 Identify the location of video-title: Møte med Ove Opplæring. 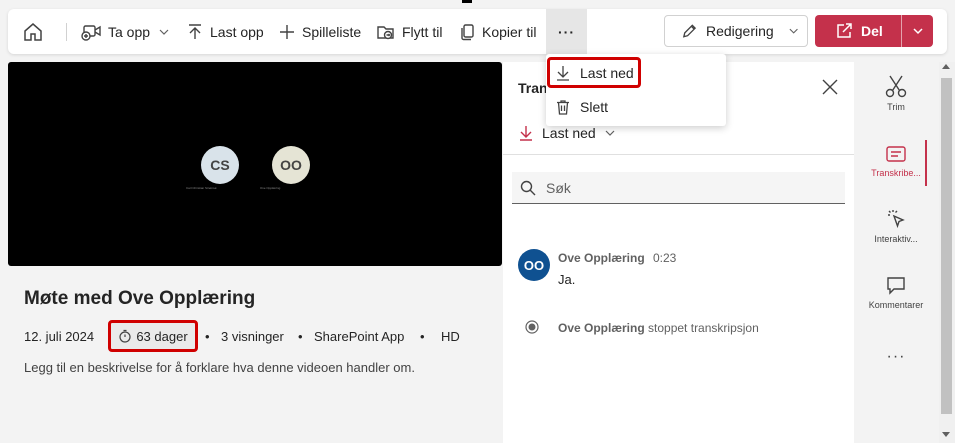
(140, 298).